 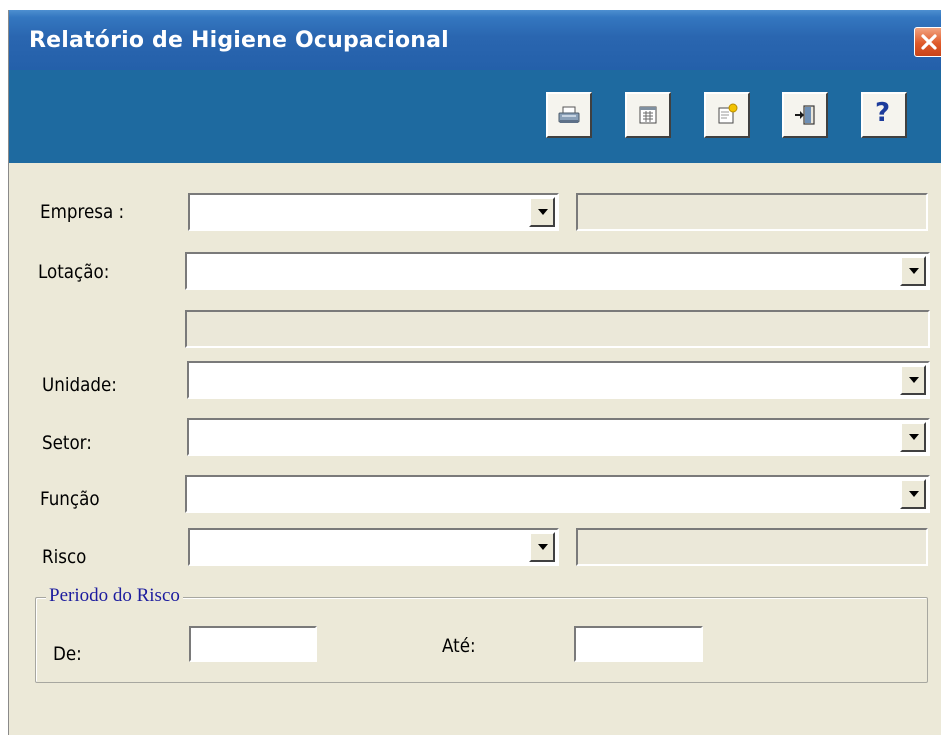 What do you see at coordinates (557, 494) in the screenshot?
I see `funcao-select` at bounding box center [557, 494].